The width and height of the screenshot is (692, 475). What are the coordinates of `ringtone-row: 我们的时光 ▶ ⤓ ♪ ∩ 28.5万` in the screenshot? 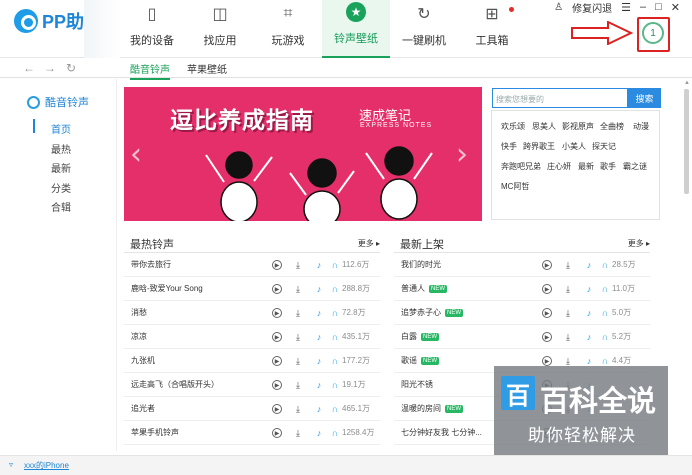 It's located at (522, 265).